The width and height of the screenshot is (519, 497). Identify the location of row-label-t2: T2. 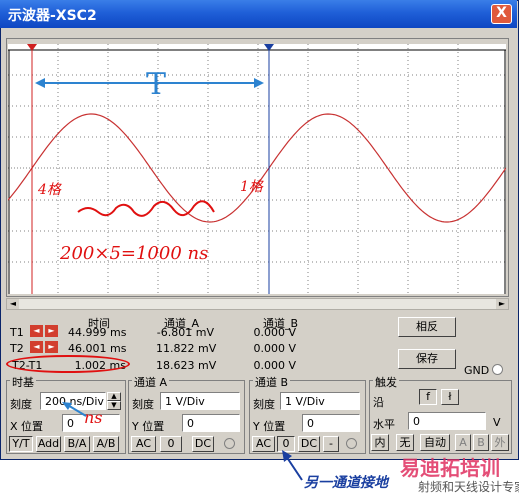
(17, 348).